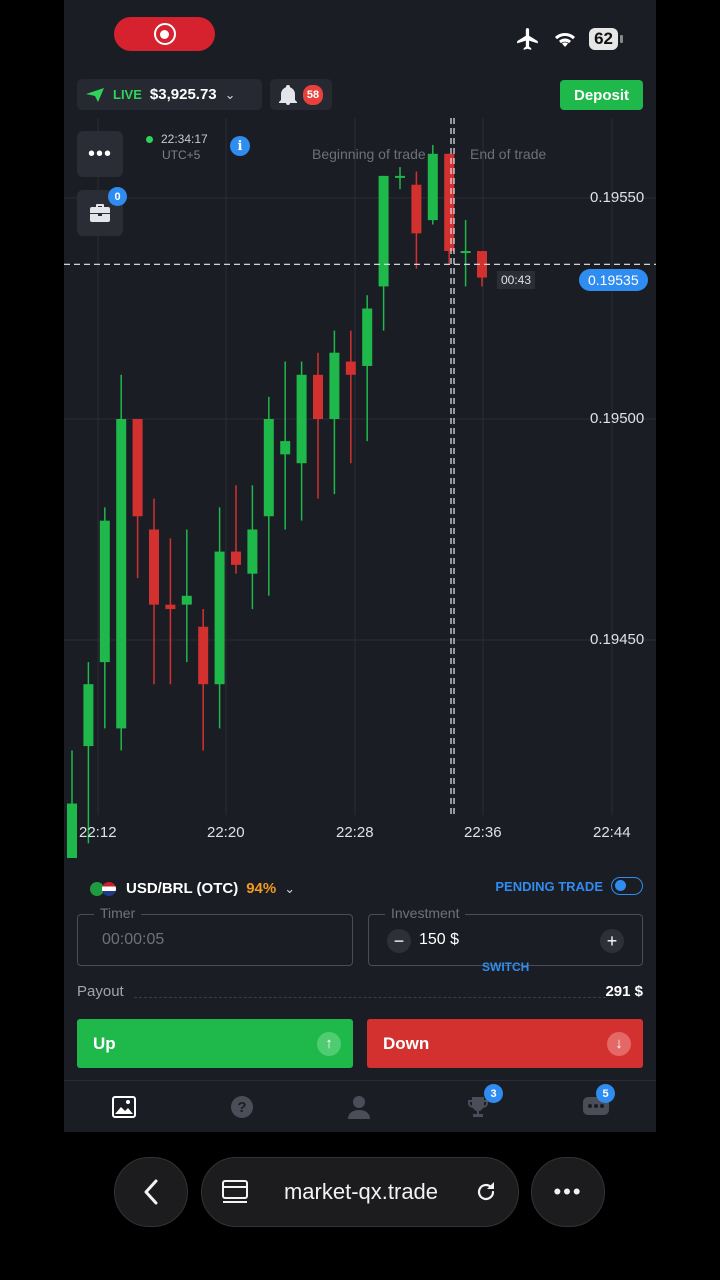  I want to click on asset-selector: USD/BRL (OTC) 94% ⌄, so click(192, 888).